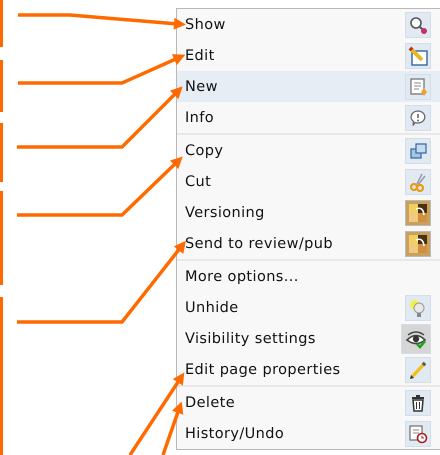 The width and height of the screenshot is (440, 455). What do you see at coordinates (308, 86) in the screenshot?
I see `menu-item: New` at bounding box center [308, 86].